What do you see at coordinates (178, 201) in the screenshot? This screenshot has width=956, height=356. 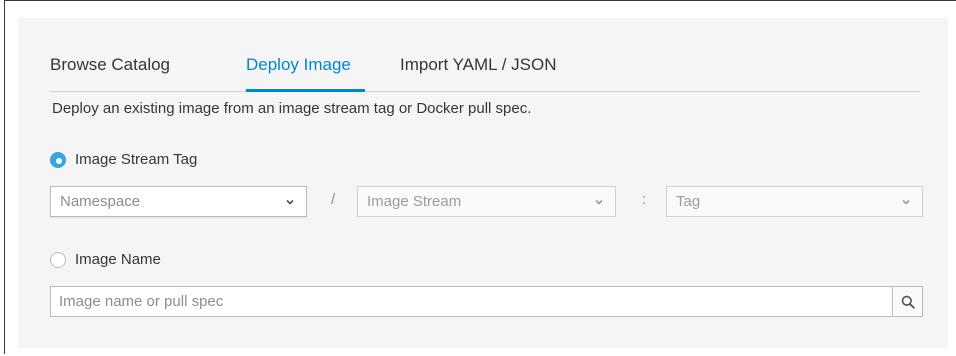 I see `namespace-select: Namespace` at bounding box center [178, 201].